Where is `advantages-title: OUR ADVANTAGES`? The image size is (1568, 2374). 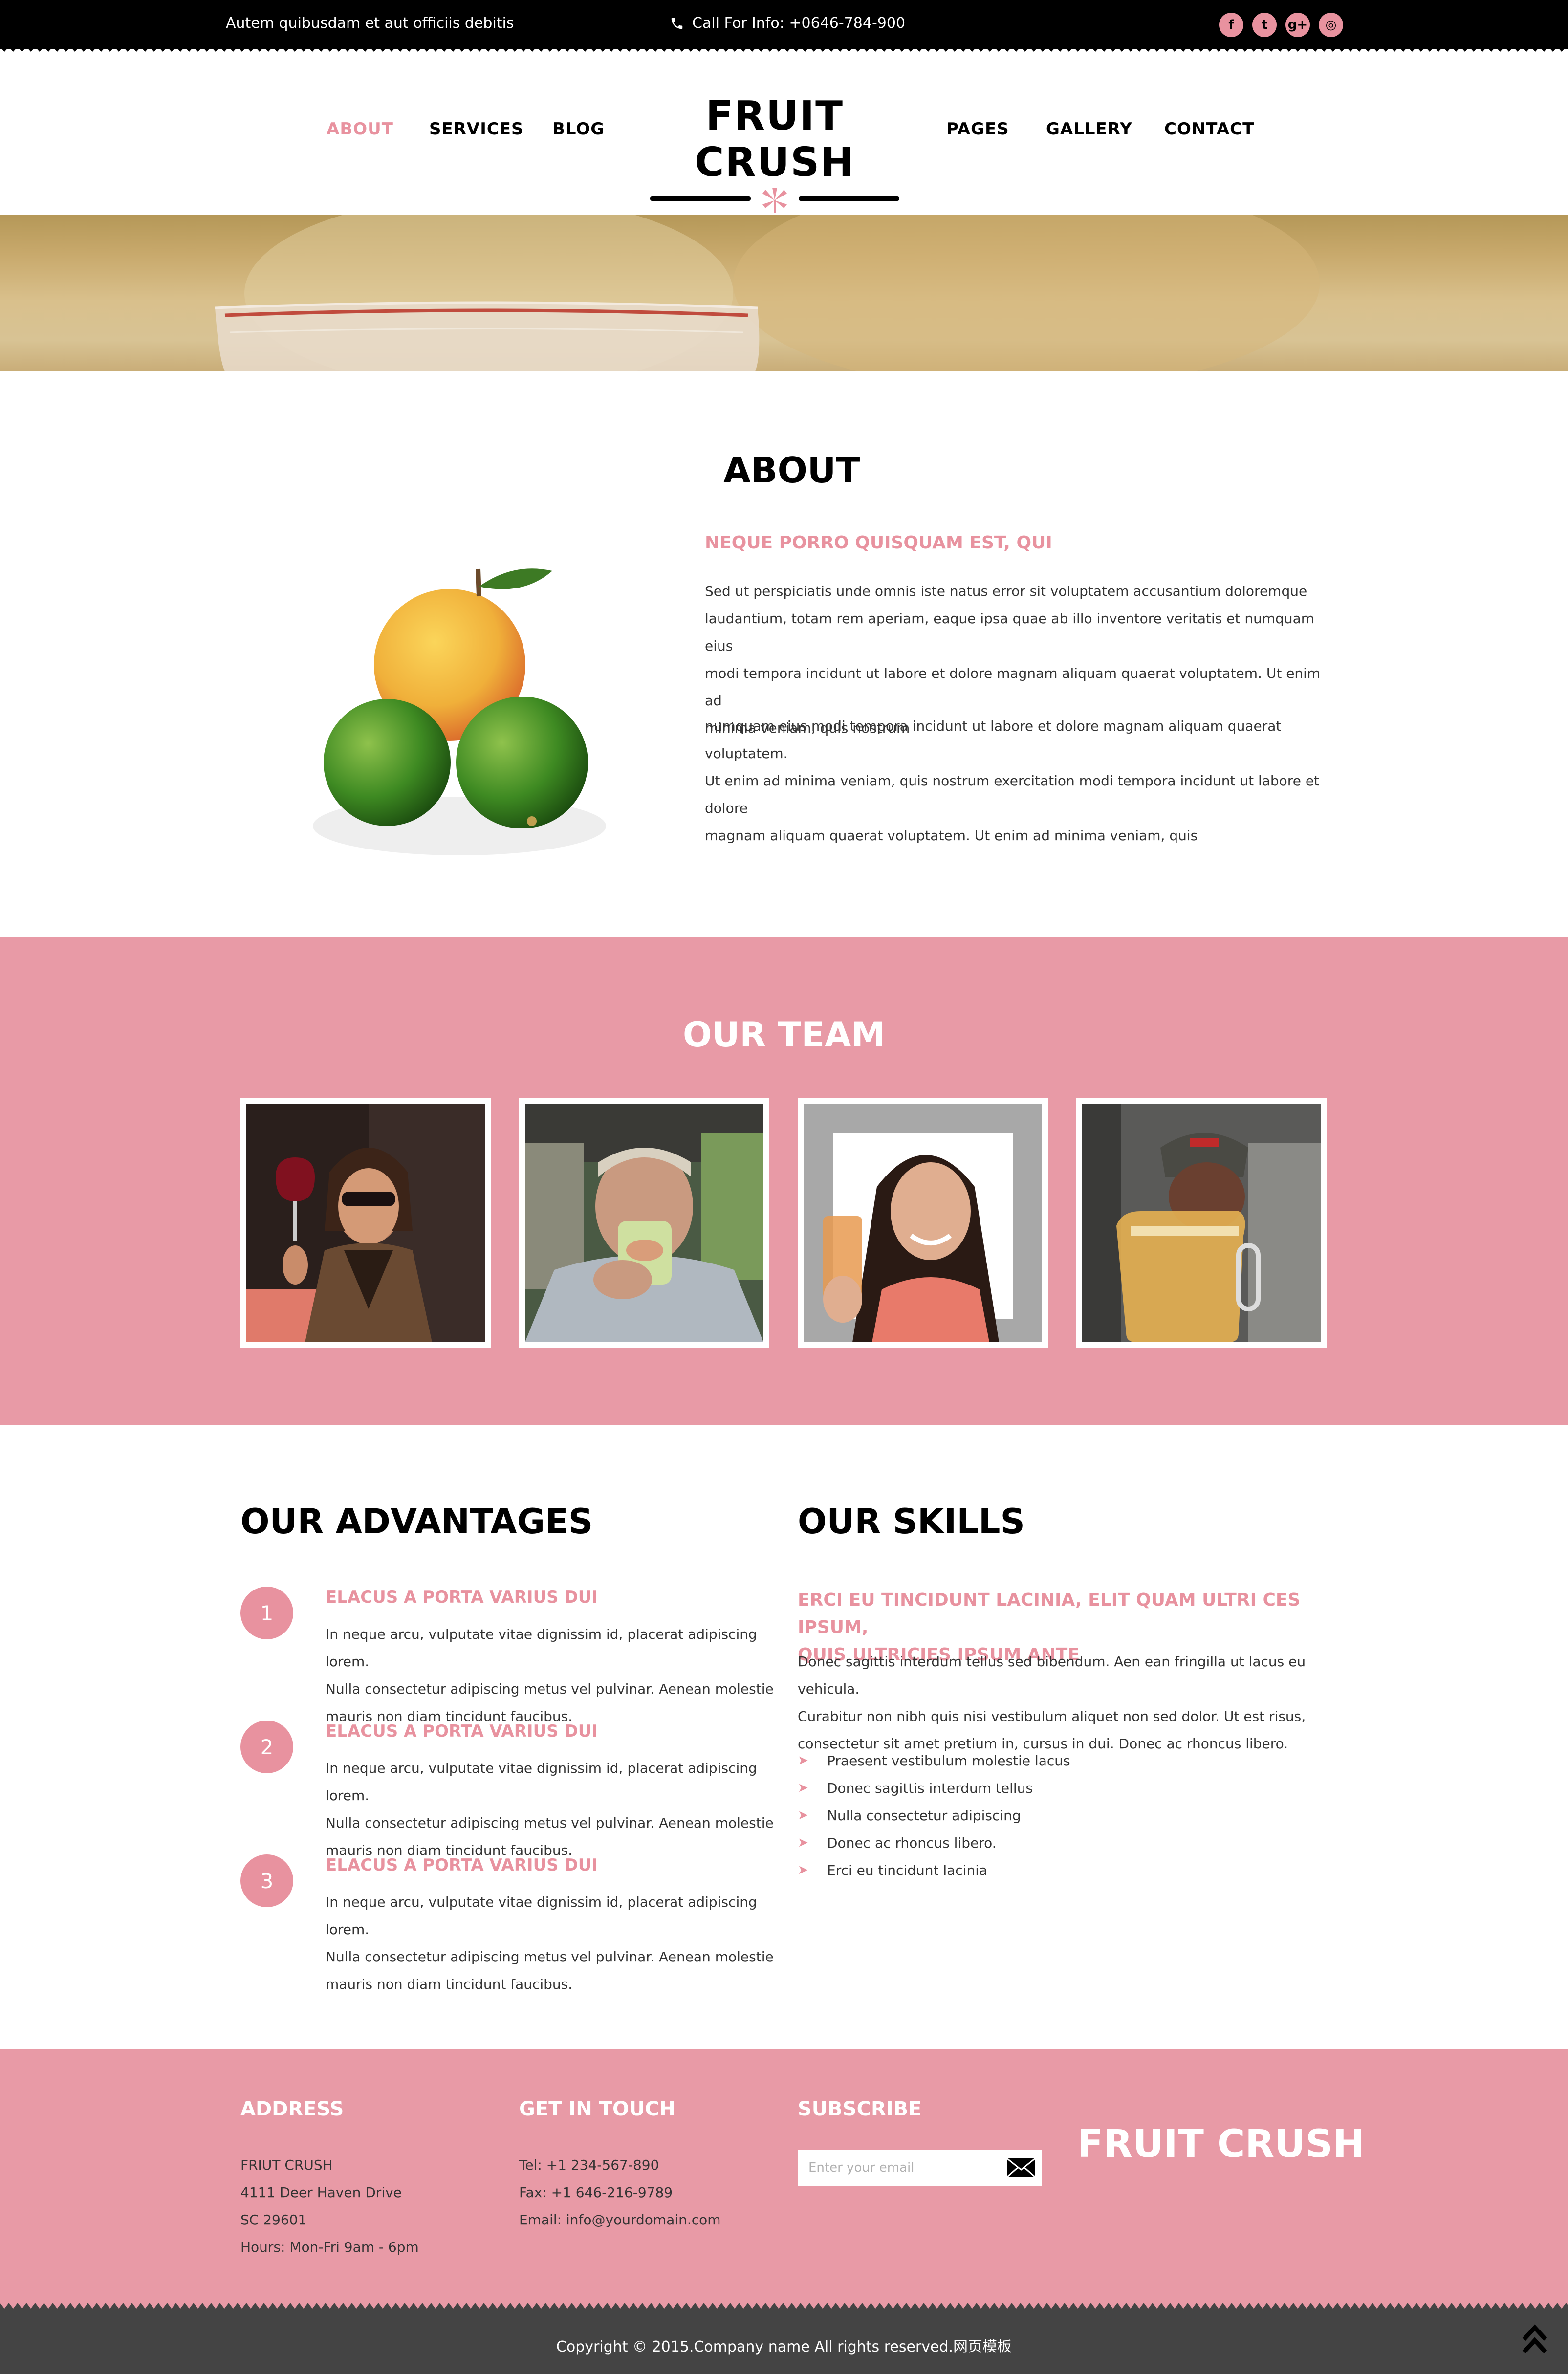 advantages-title: OUR ADVANTAGES is located at coordinates (417, 1522).